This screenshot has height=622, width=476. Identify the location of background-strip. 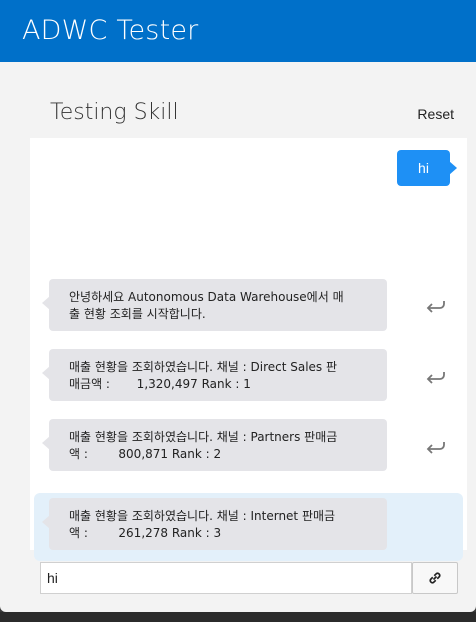
(238, 617).